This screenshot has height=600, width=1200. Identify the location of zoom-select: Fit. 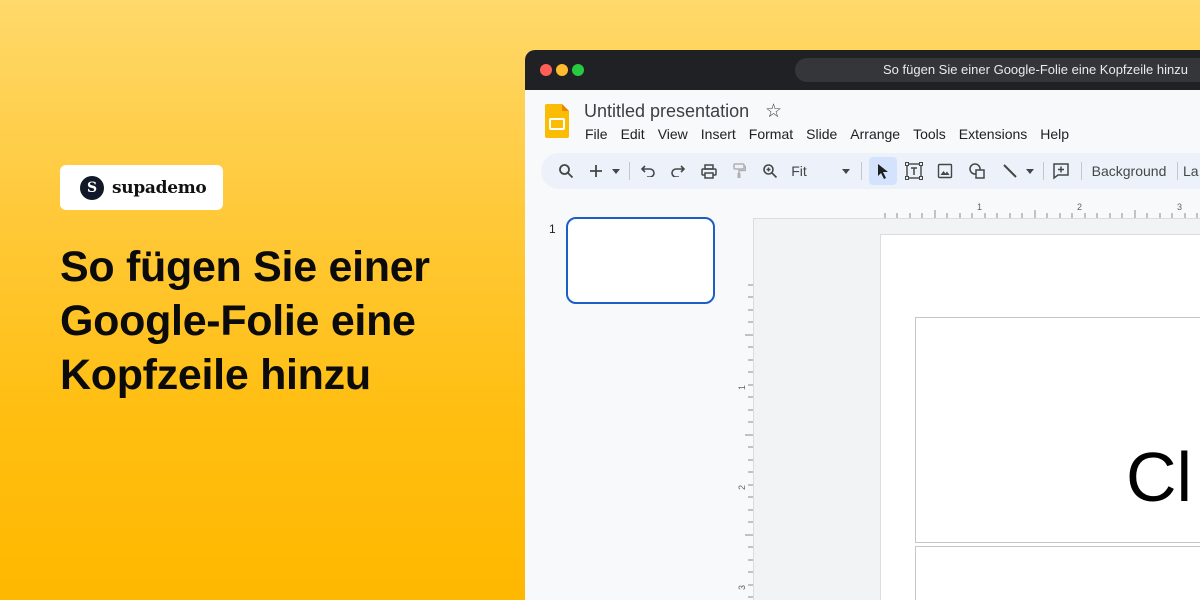
(799, 171).